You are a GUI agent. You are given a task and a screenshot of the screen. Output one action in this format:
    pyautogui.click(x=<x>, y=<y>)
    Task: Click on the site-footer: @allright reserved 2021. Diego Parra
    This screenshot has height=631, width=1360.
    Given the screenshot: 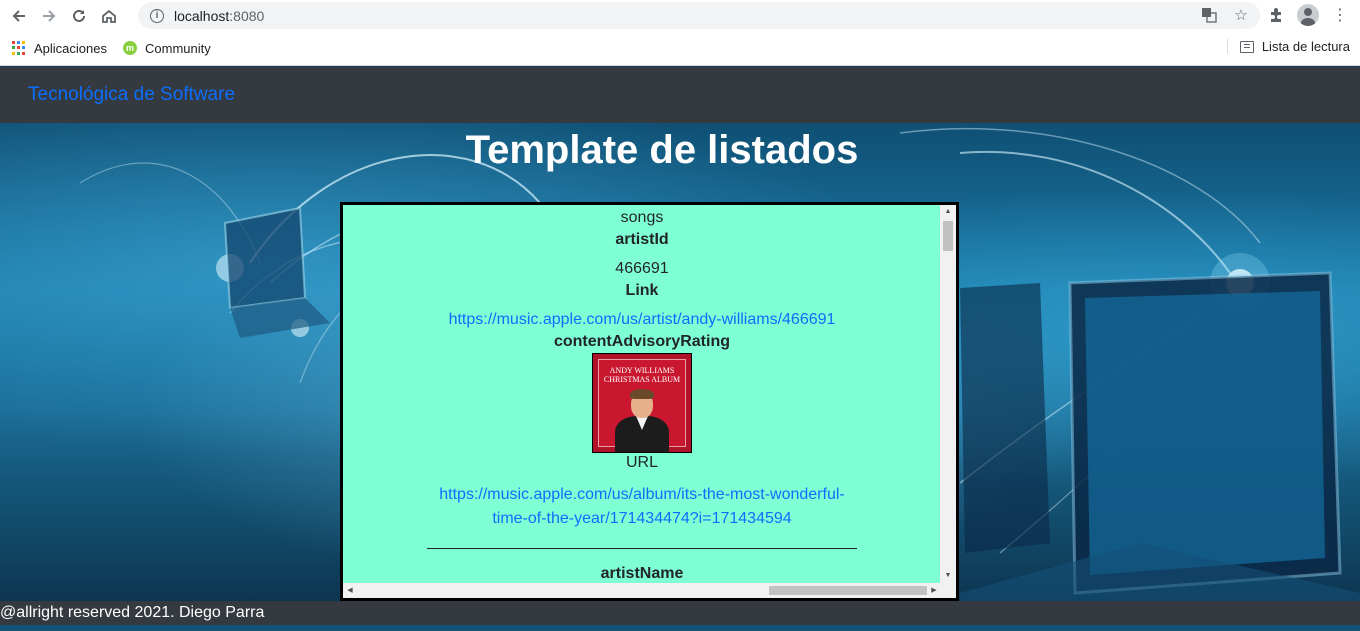 What is the action you would take?
    pyautogui.click(x=680, y=613)
    